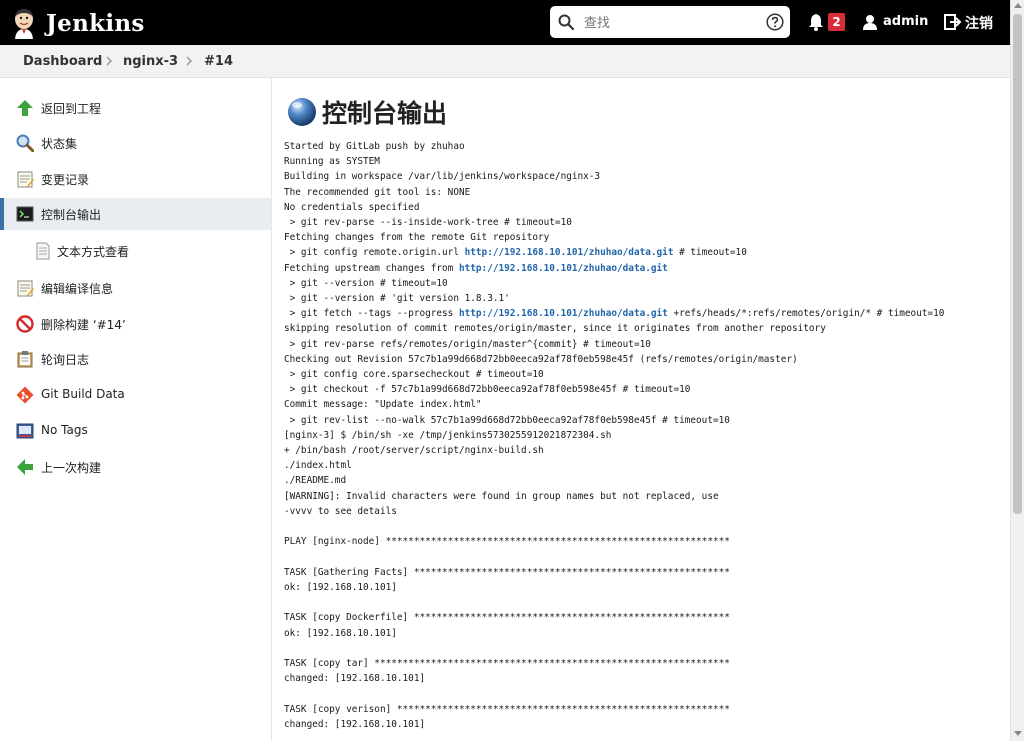 Image resolution: width=1024 pixels, height=741 pixels. Describe the element at coordinates (135, 251) in the screenshot. I see `sidebar-item-view-as-text: 文本方式查看` at that location.